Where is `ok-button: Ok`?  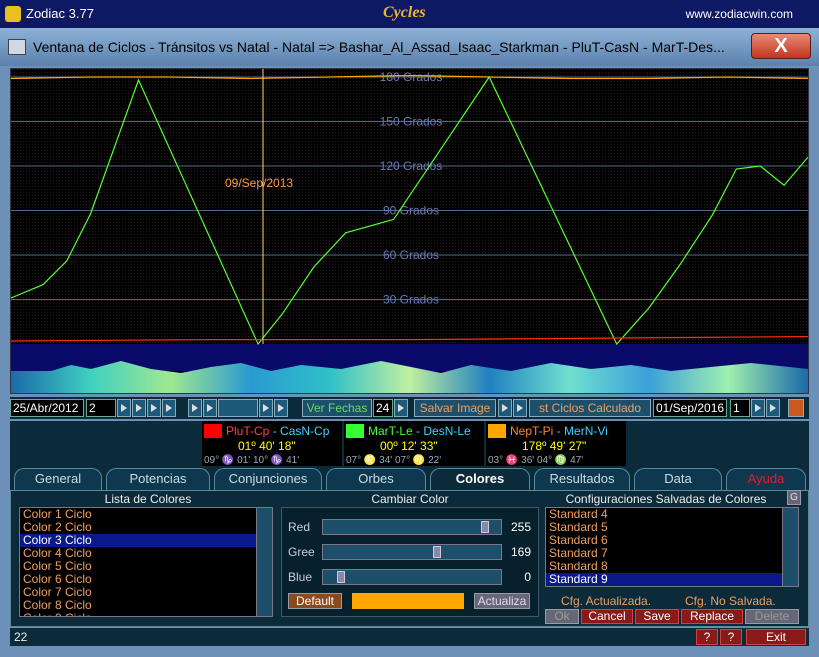 ok-button: Ok is located at coordinates (562, 616).